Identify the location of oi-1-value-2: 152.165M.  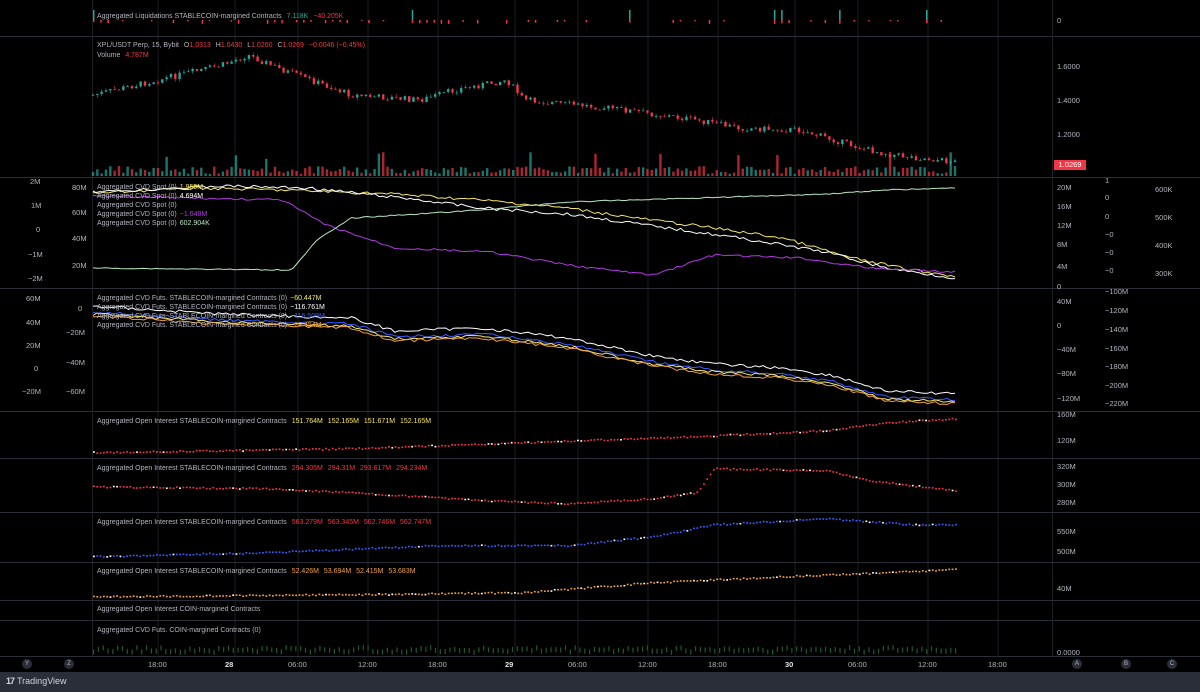
(343, 421).